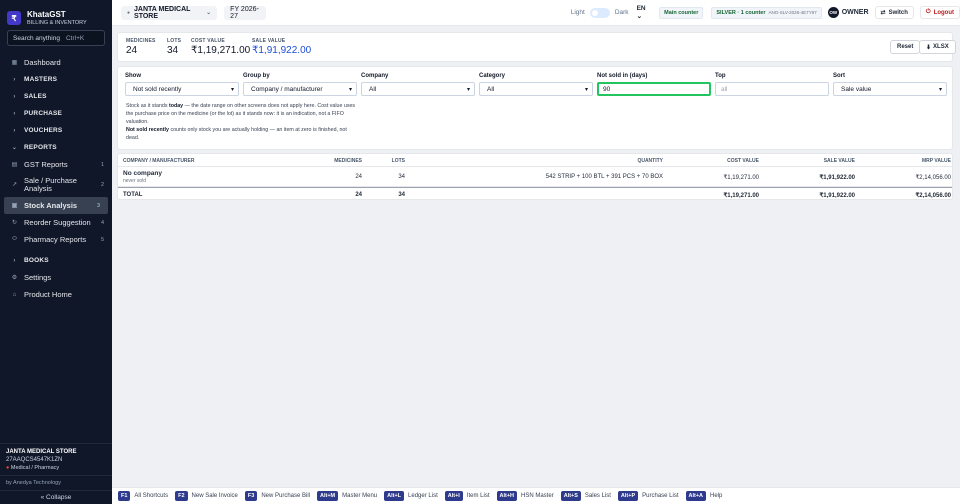 This screenshot has height=504, width=960. What do you see at coordinates (837, 178) in the screenshot?
I see `sale-value-cell: ₹1,91,922.00` at bounding box center [837, 178].